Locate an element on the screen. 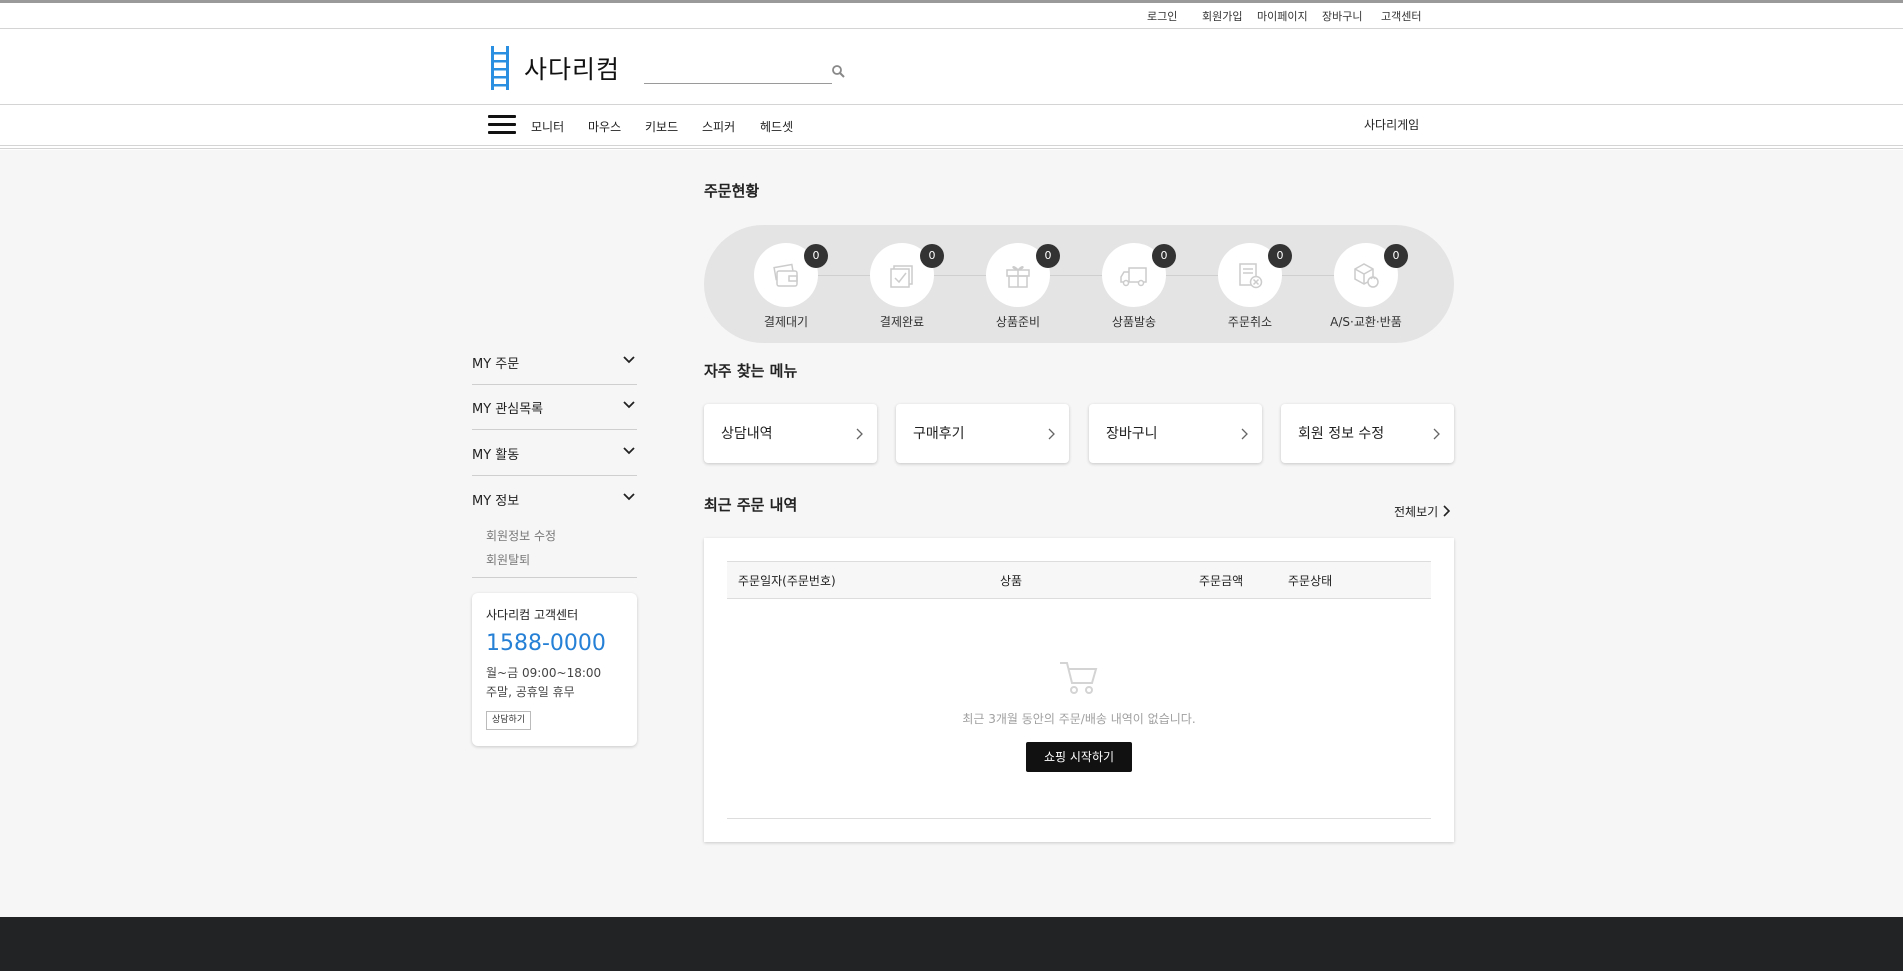 This screenshot has height=971, width=1903. quick-menu-label: 회원 정보 수정 is located at coordinates (1341, 434).